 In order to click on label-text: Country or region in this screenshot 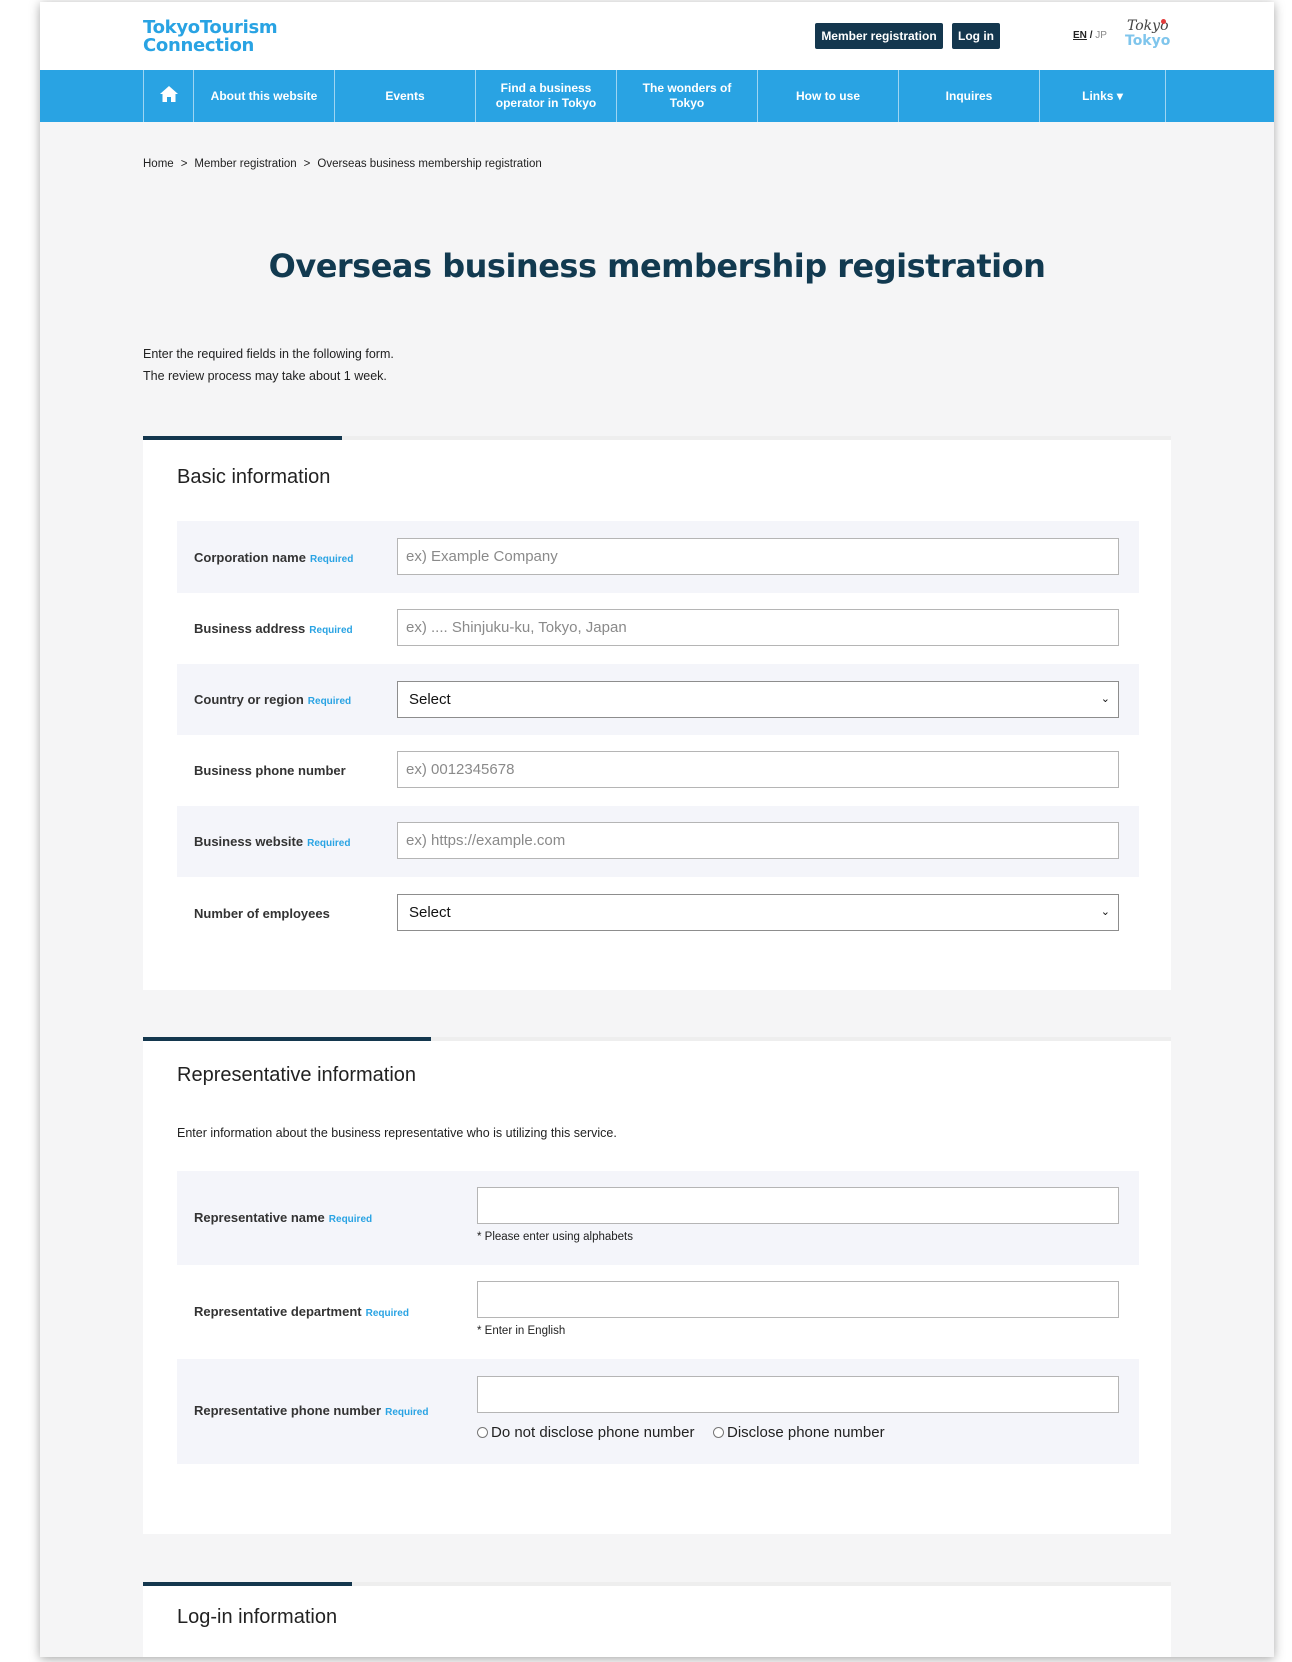, I will do `click(249, 699)`.